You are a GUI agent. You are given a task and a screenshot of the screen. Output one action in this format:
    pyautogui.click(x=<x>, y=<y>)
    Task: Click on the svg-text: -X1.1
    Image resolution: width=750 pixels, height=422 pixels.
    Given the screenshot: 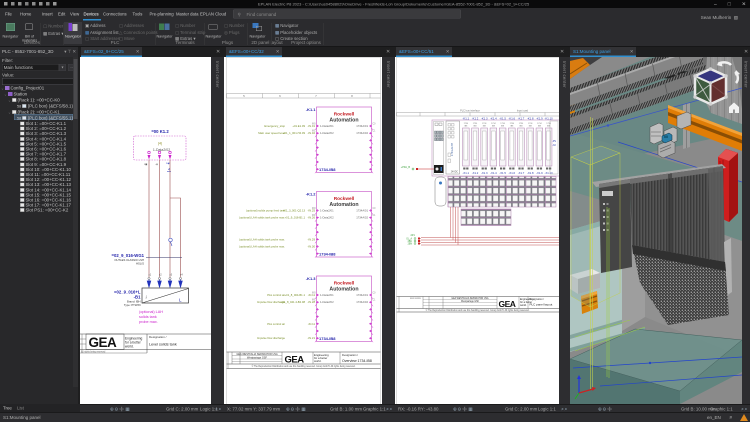 What is the action you would take?
    pyautogui.click(x=466, y=173)
    